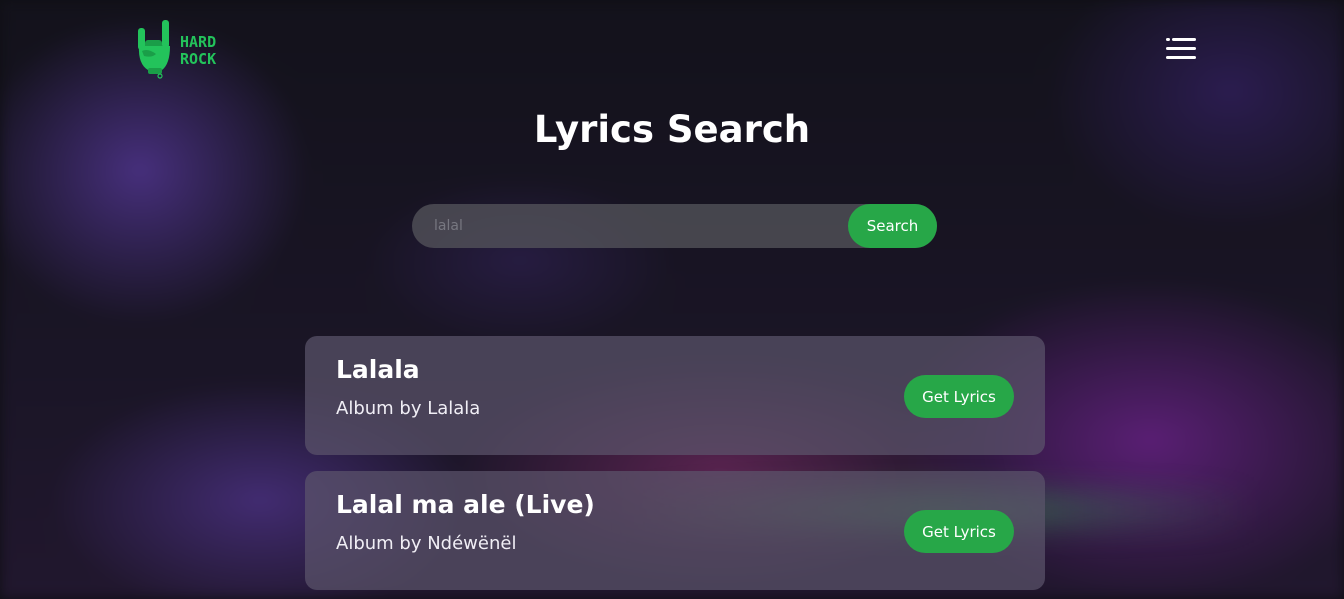 The width and height of the screenshot is (1344, 599). Describe the element at coordinates (426, 543) in the screenshot. I see `result-subtitle: Album by Ndéwënël` at that location.